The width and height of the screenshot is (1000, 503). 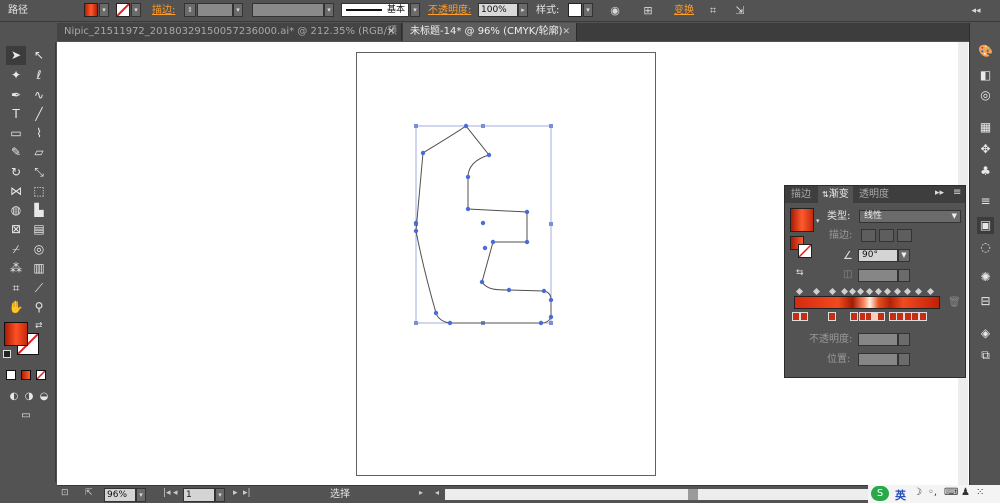 I want to click on stroke-weight-stepper: ⇕, so click(x=190, y=10).